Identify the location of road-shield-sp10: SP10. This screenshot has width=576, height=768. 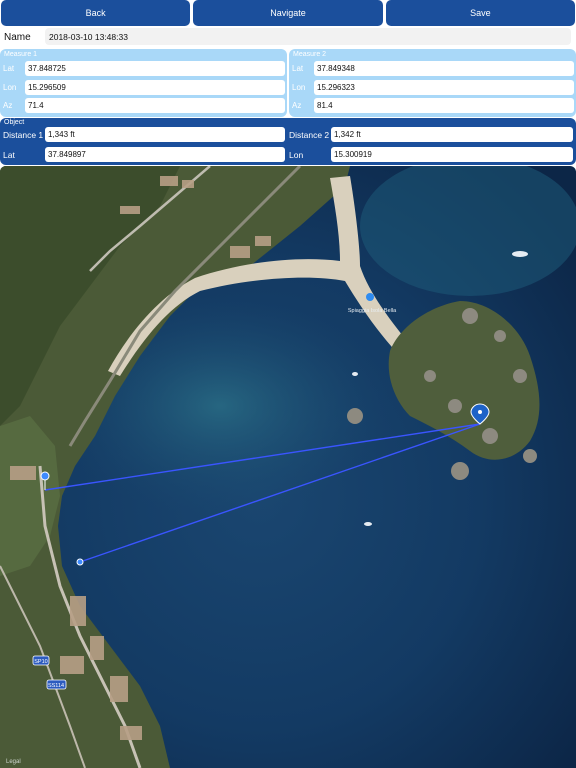
(41, 660).